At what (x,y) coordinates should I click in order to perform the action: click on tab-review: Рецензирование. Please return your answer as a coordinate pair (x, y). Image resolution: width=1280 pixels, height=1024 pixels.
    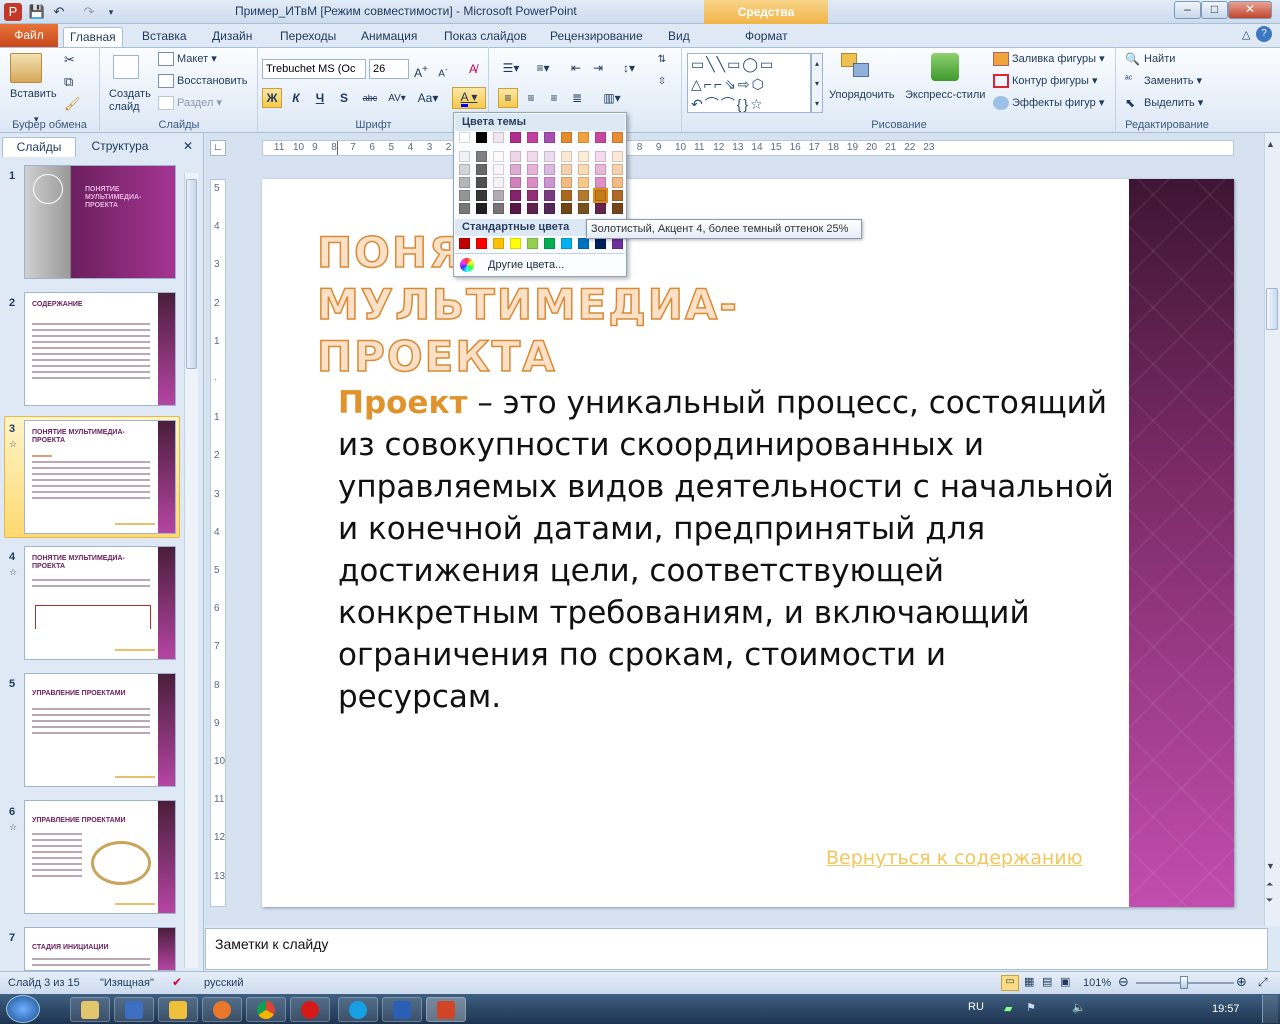
    Looking at the image, I should click on (596, 37).